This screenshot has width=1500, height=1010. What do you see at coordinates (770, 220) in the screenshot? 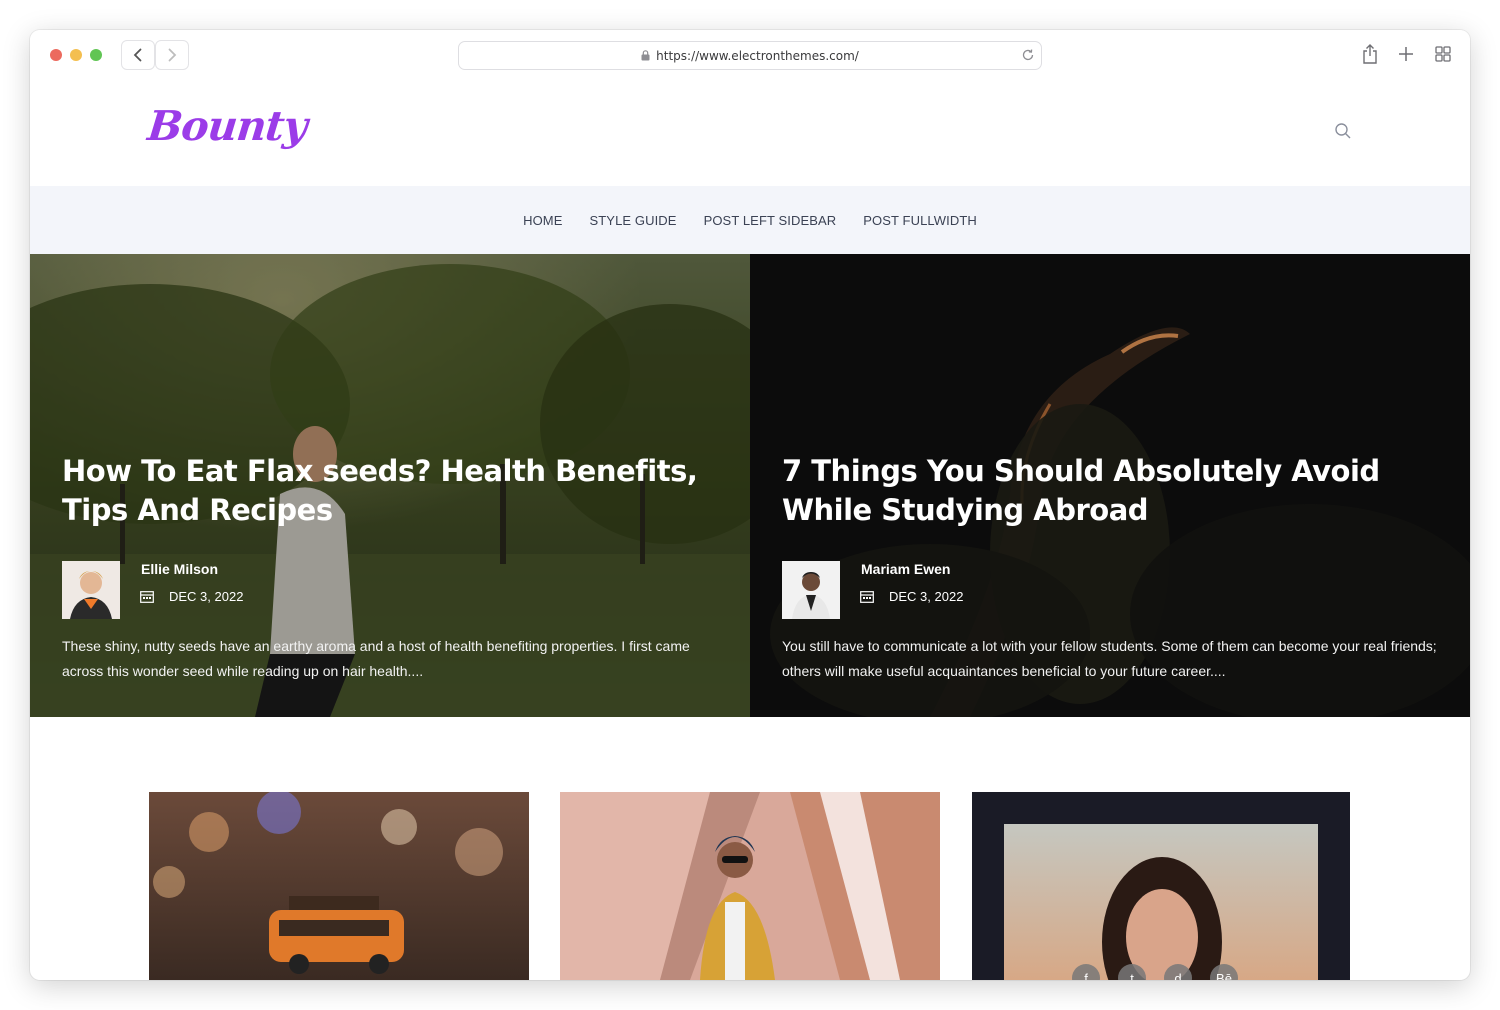
I see `nav-post-left-sidebar: POST LEFT SIDEBAR` at bounding box center [770, 220].